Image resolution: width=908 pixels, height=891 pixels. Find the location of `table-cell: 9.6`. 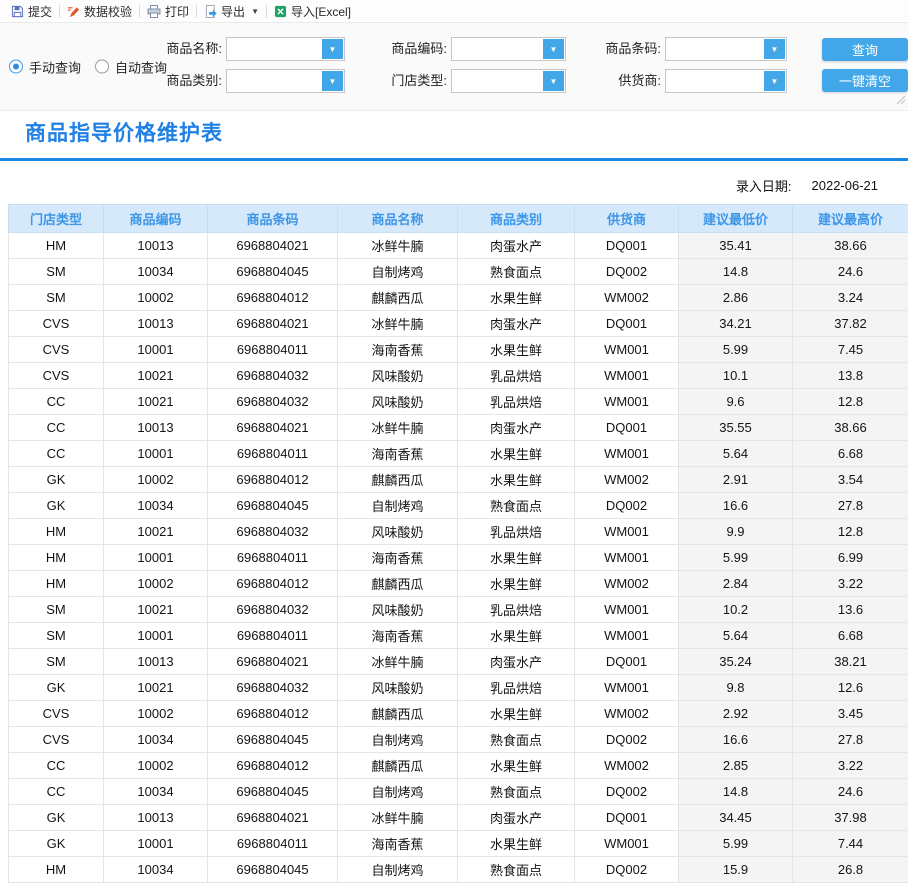

table-cell: 9.6 is located at coordinates (735, 401).